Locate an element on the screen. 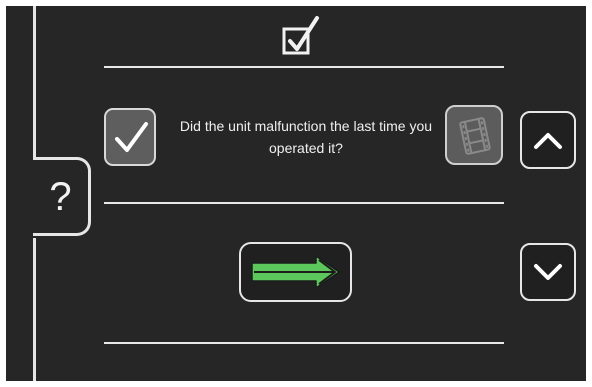 The width and height of the screenshot is (592, 387). next-button is located at coordinates (295, 272).